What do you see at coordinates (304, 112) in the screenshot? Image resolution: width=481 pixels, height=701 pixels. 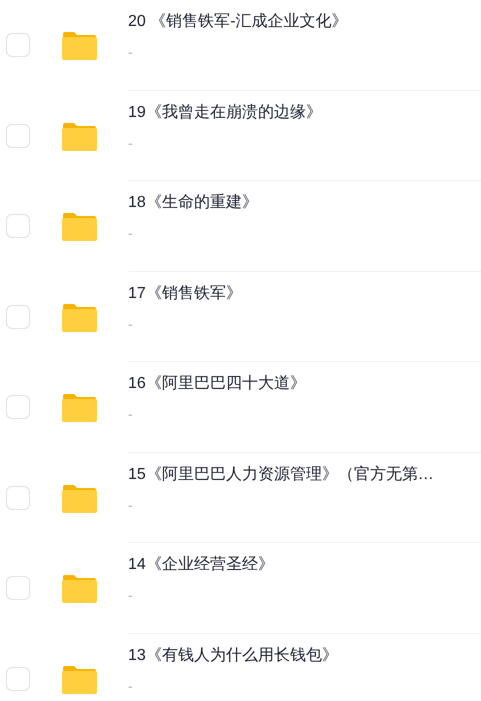 I see `folder-name: 19《我曾走在崩溃的边缘》` at bounding box center [304, 112].